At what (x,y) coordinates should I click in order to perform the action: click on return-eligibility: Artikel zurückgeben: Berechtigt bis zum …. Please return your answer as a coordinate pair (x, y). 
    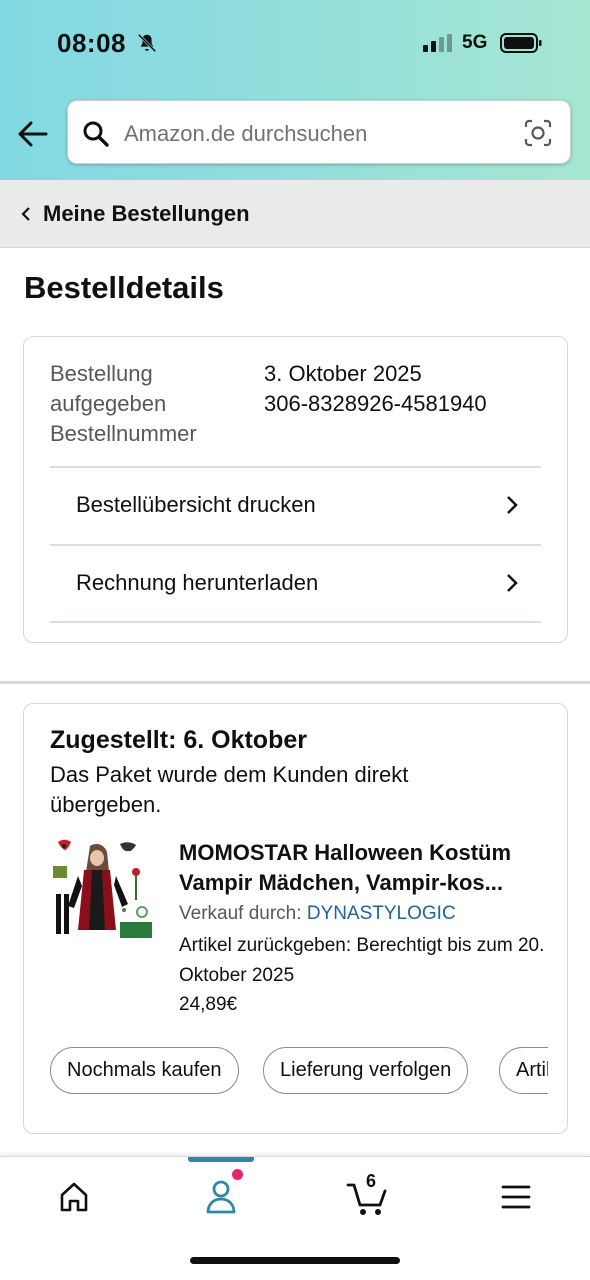
    Looking at the image, I should click on (362, 960).